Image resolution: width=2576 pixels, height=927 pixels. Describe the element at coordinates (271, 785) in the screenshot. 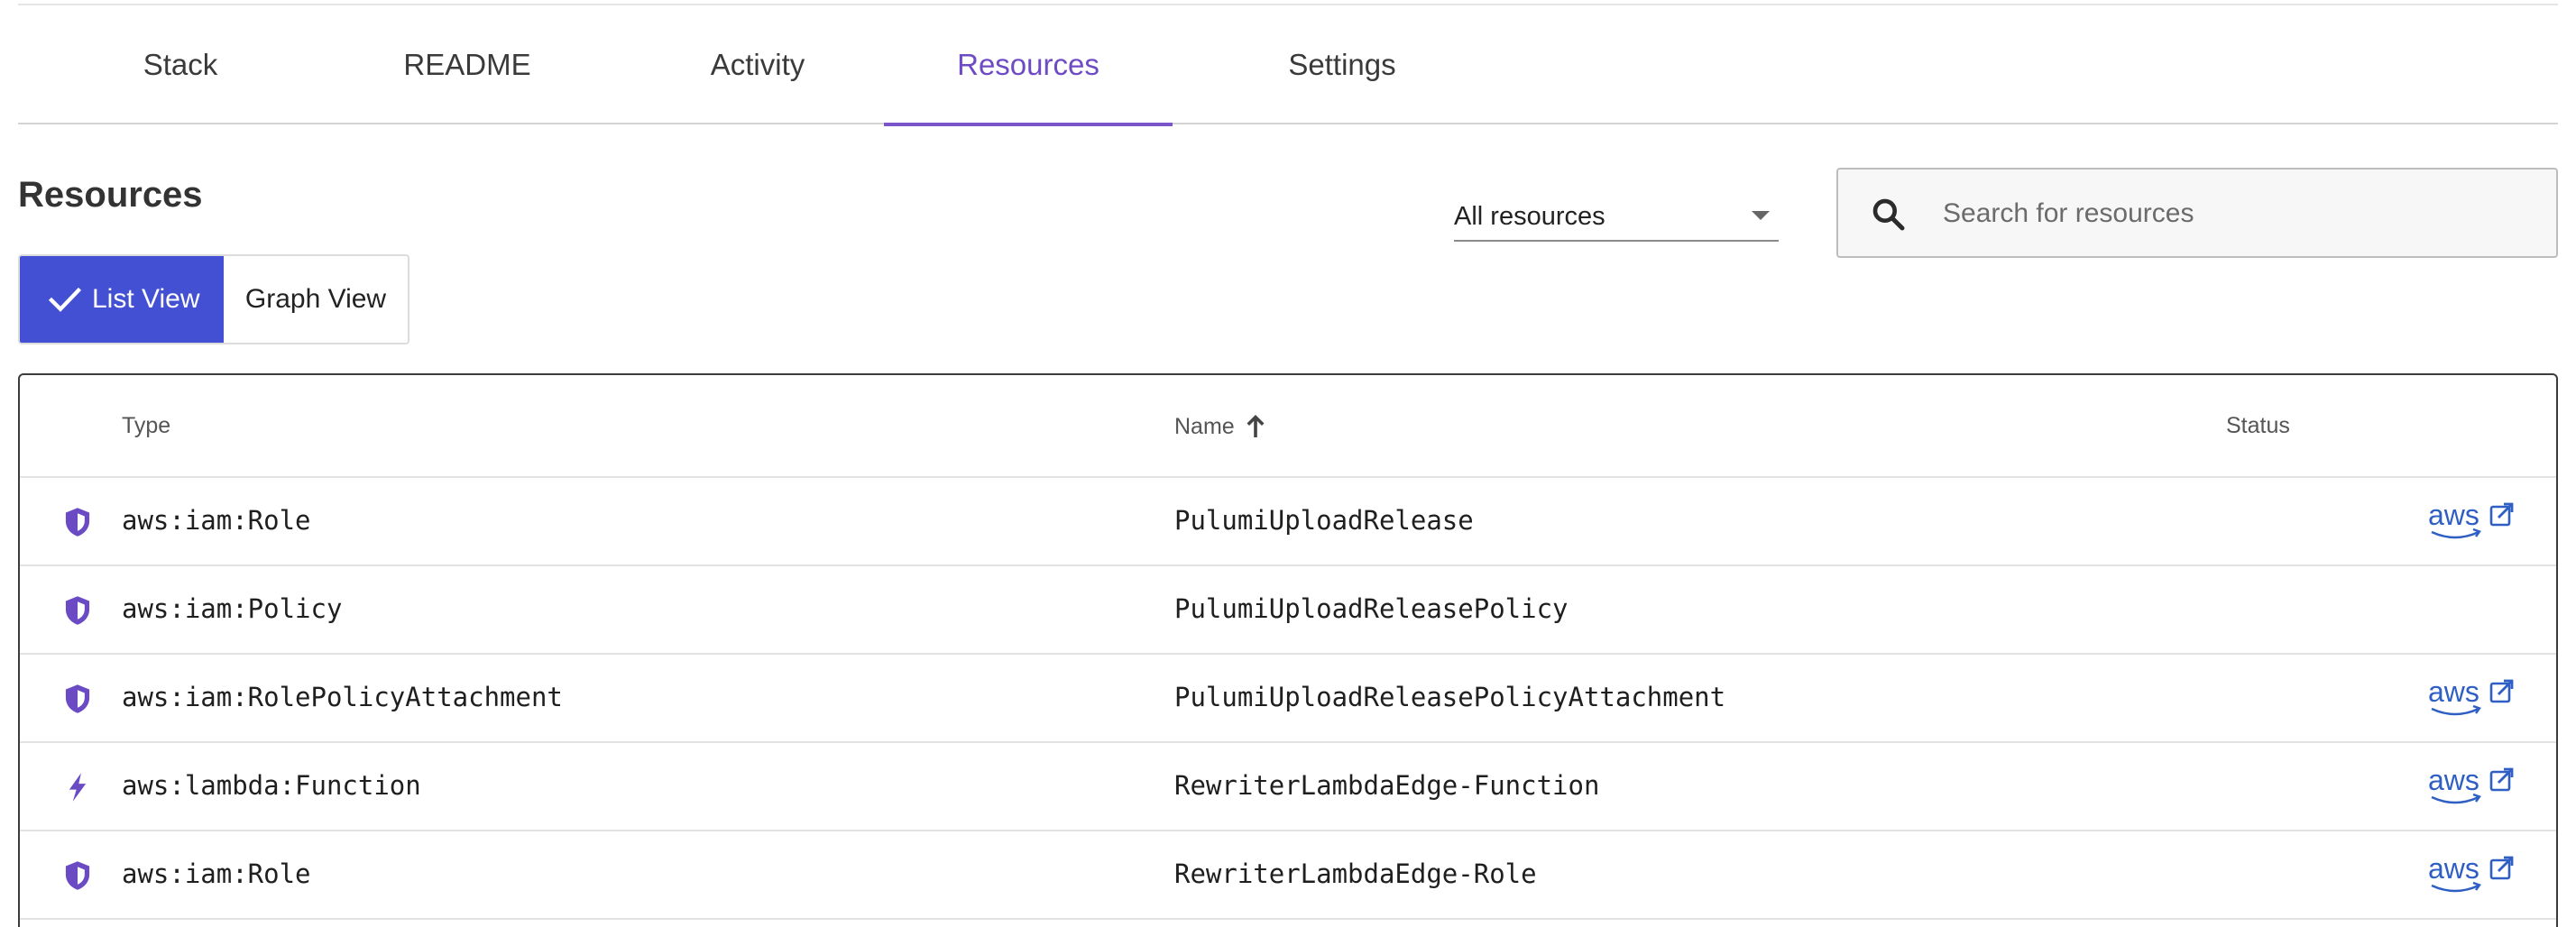

I see `resource-type: aws:lambda:Function` at that location.